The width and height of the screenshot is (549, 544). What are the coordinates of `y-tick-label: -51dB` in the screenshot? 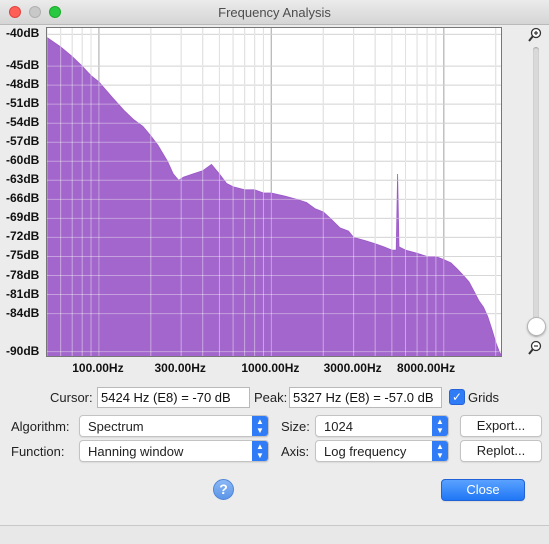 It's located at (25, 103).